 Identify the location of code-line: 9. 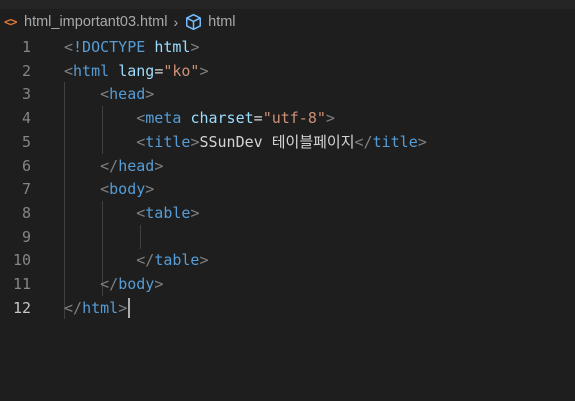
(287, 238).